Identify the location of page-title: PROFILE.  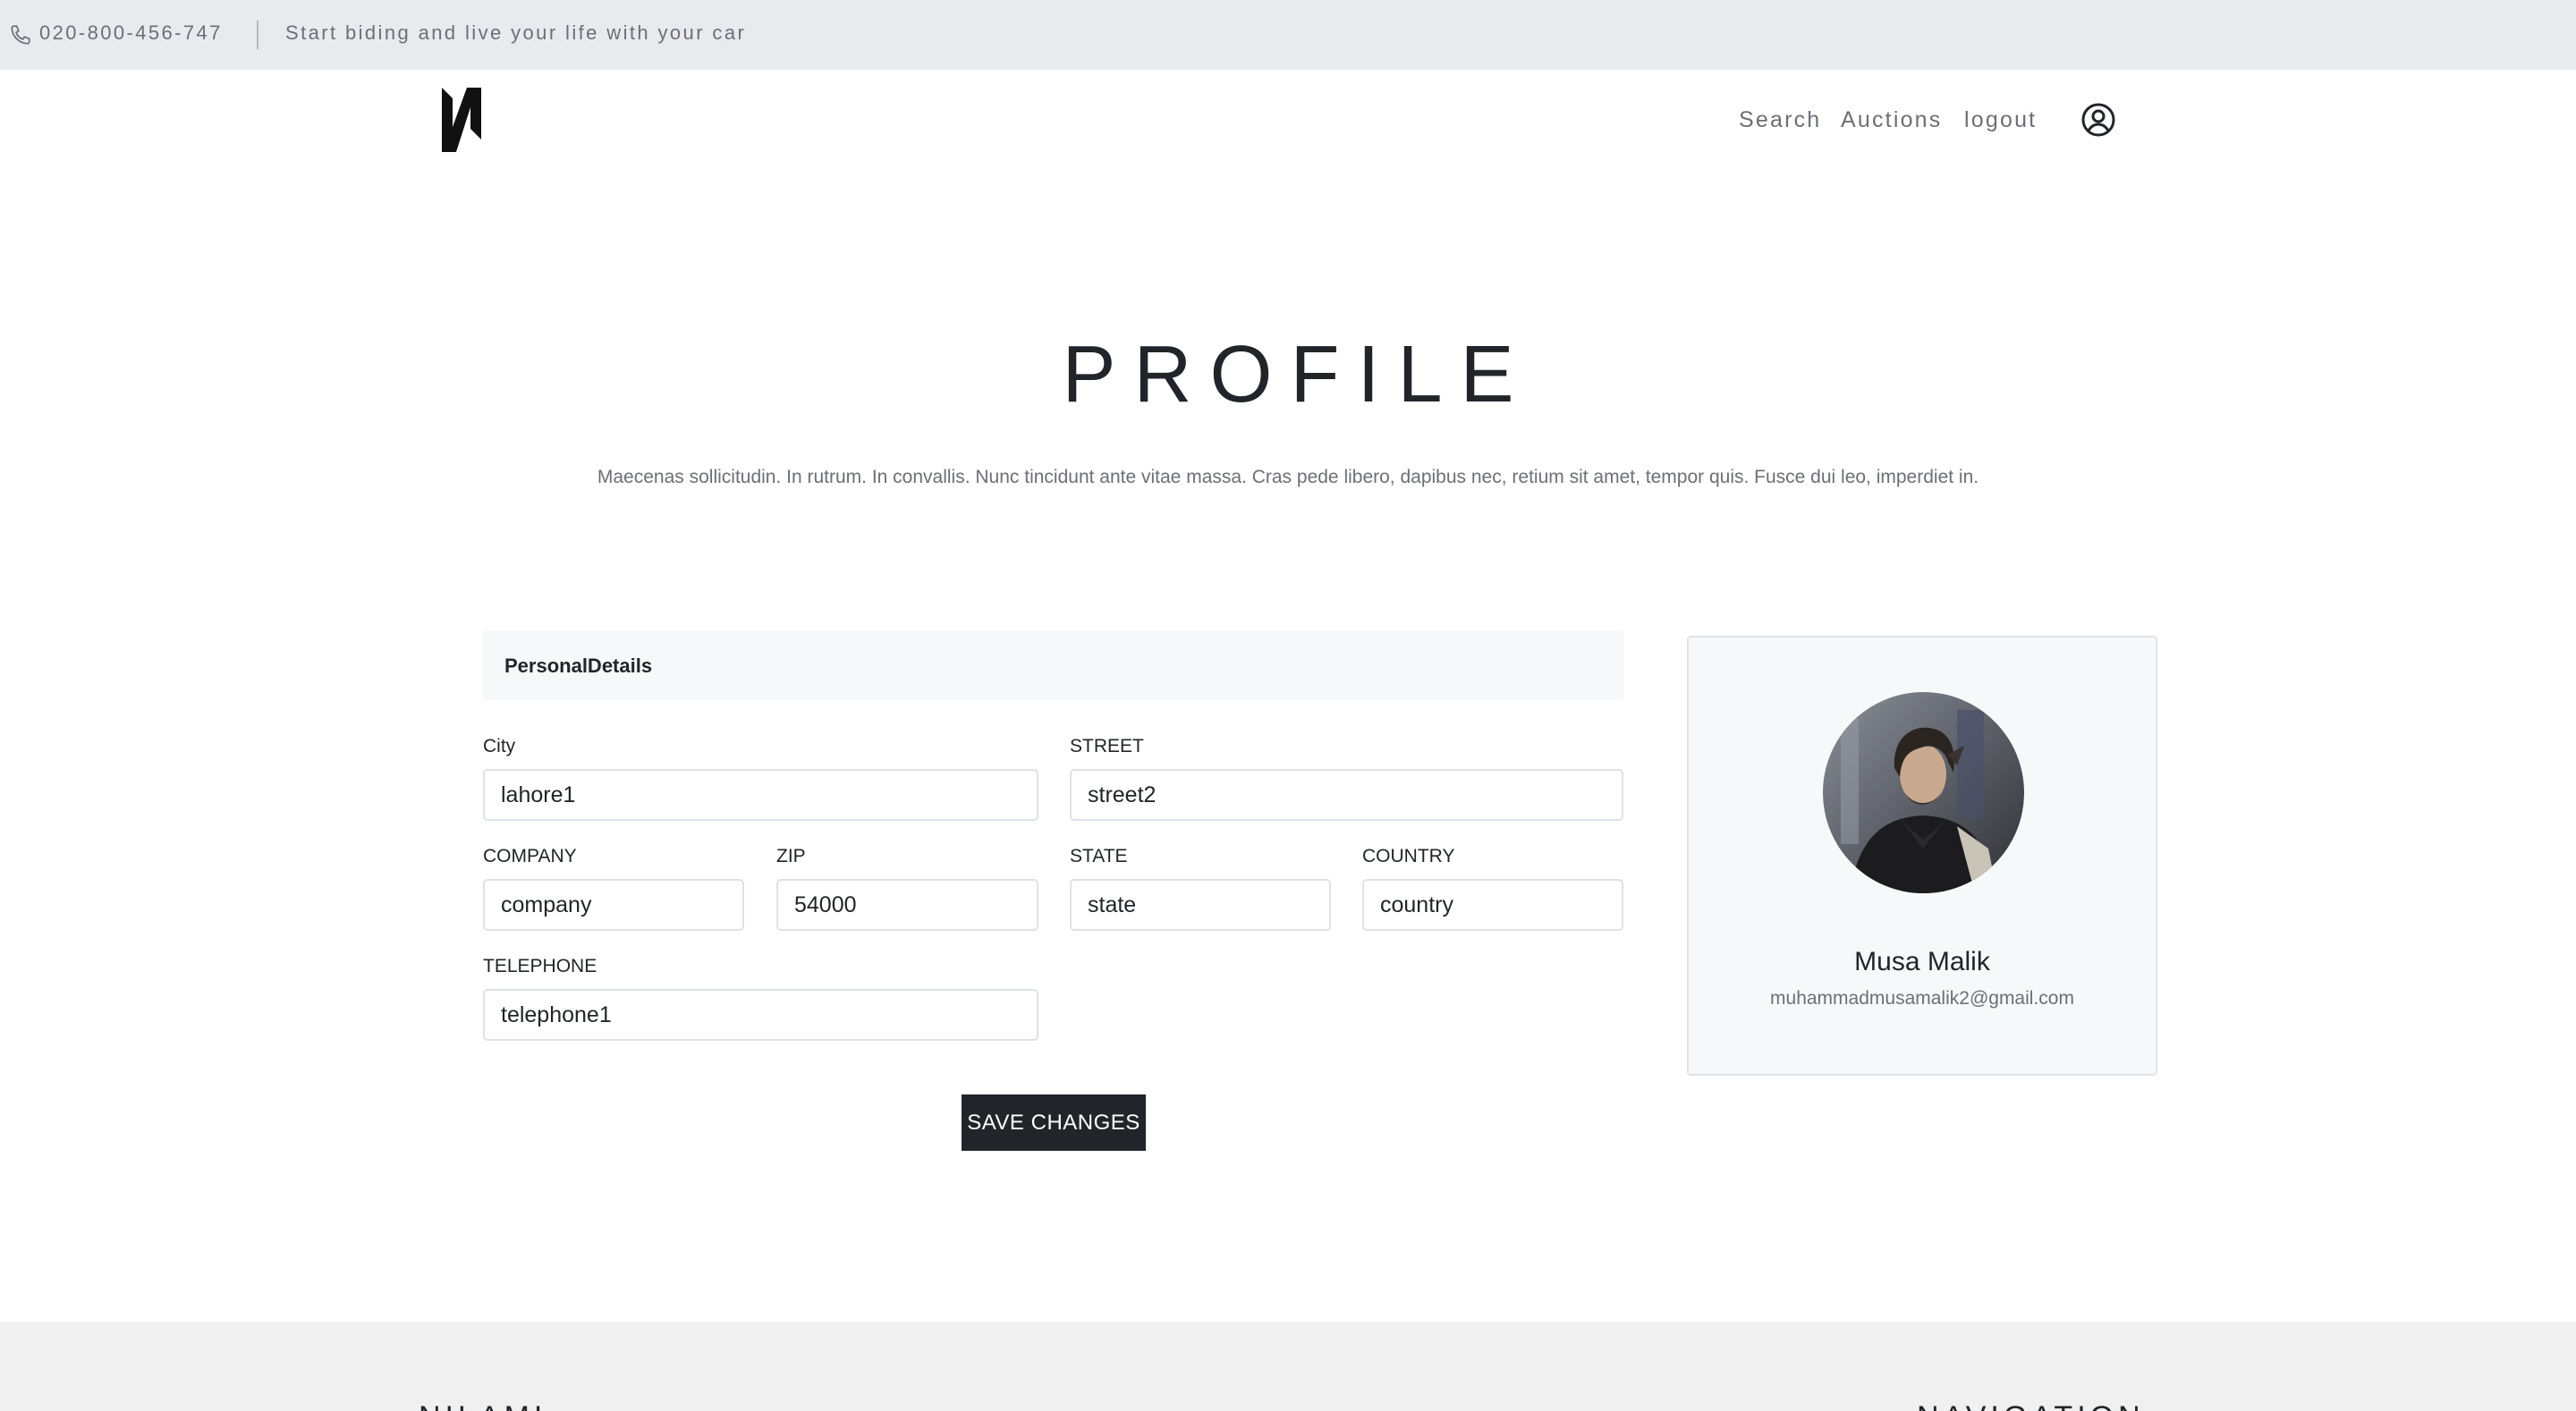
(1297, 374).